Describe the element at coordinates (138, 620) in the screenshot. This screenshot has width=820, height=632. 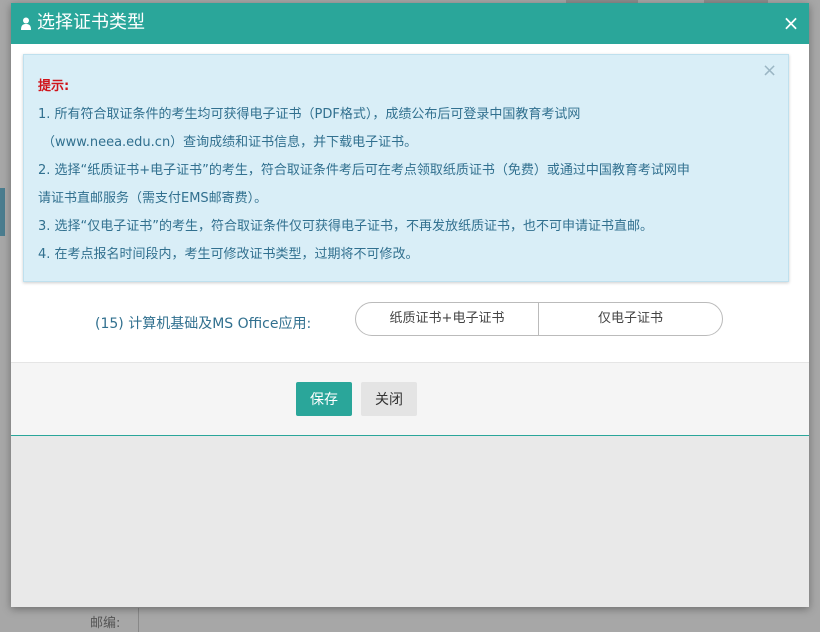
I see `background-divider` at that location.